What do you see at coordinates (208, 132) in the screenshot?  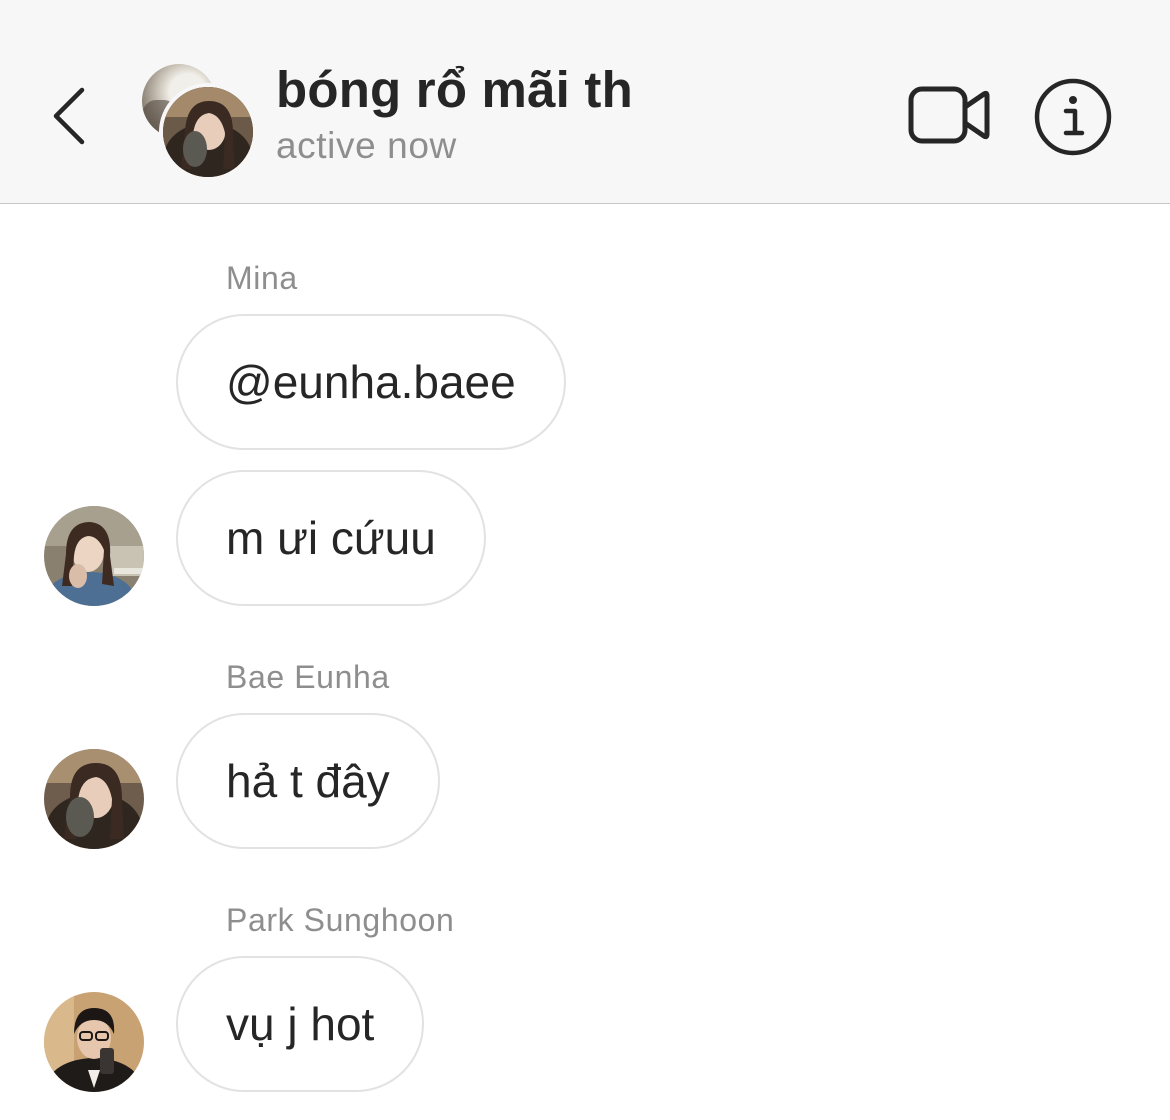 I see `group-avatar-front` at bounding box center [208, 132].